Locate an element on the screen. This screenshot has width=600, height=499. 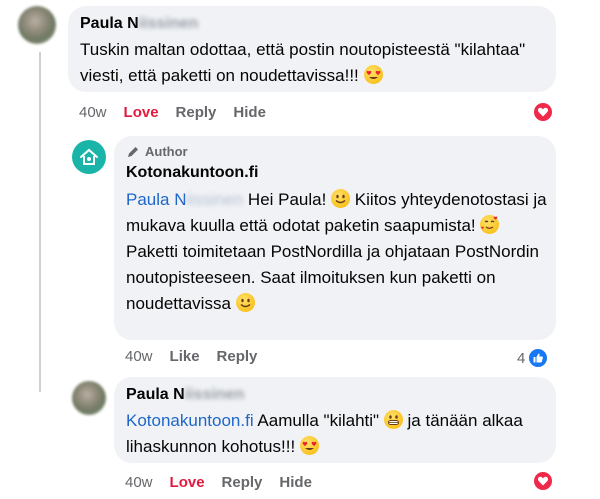
author-badge-label: Author is located at coordinates (166, 151).